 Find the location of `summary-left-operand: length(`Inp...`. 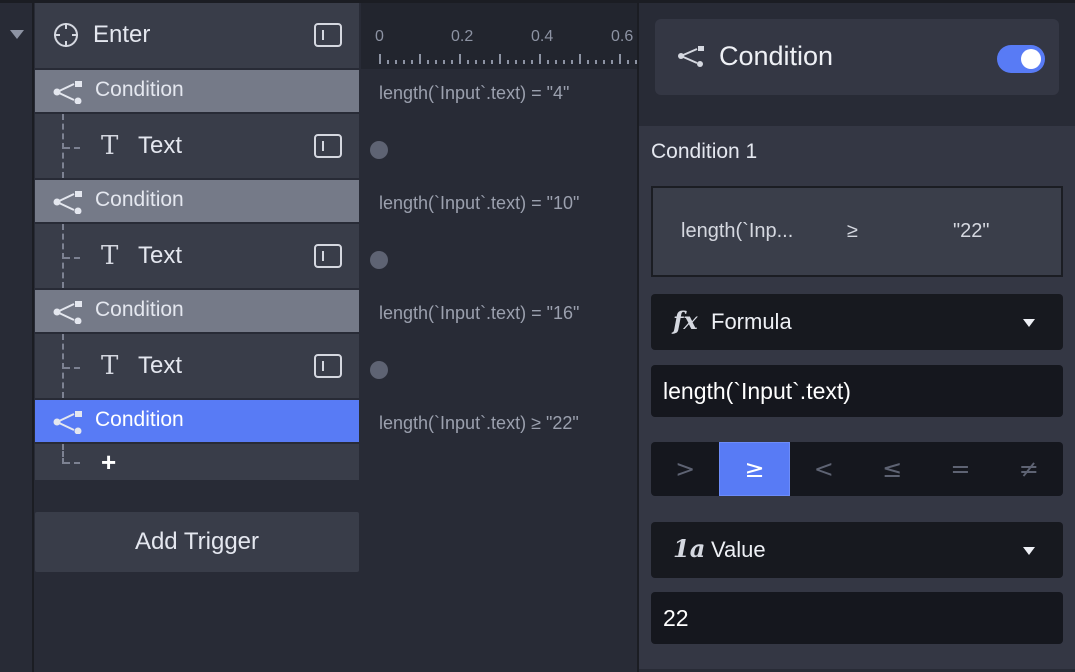

summary-left-operand: length(`Inp... is located at coordinates (737, 231).